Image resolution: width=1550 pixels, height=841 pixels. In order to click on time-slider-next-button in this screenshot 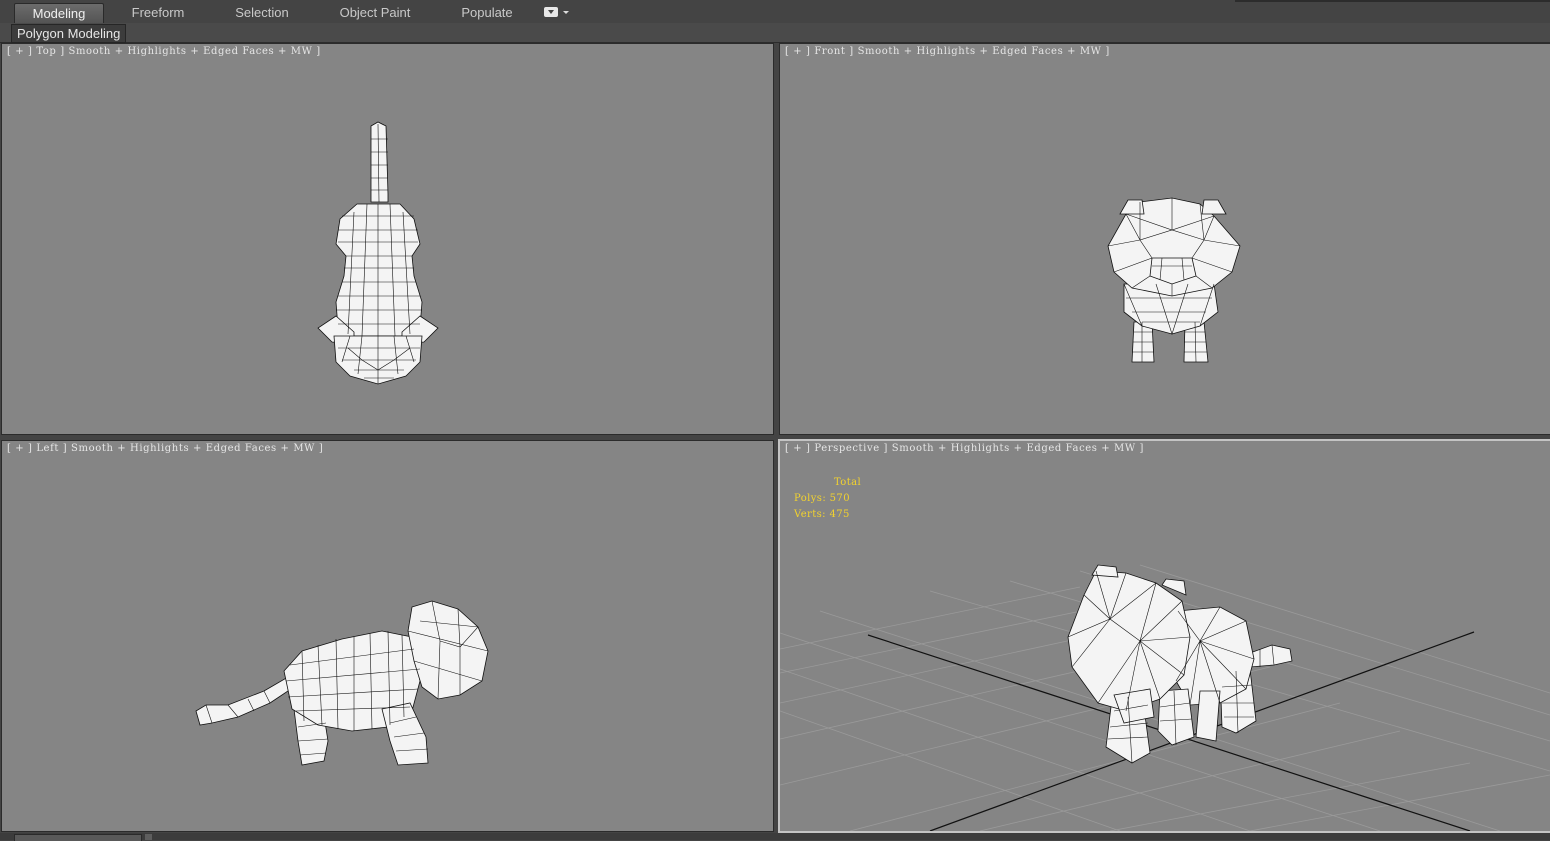, I will do `click(148, 837)`.